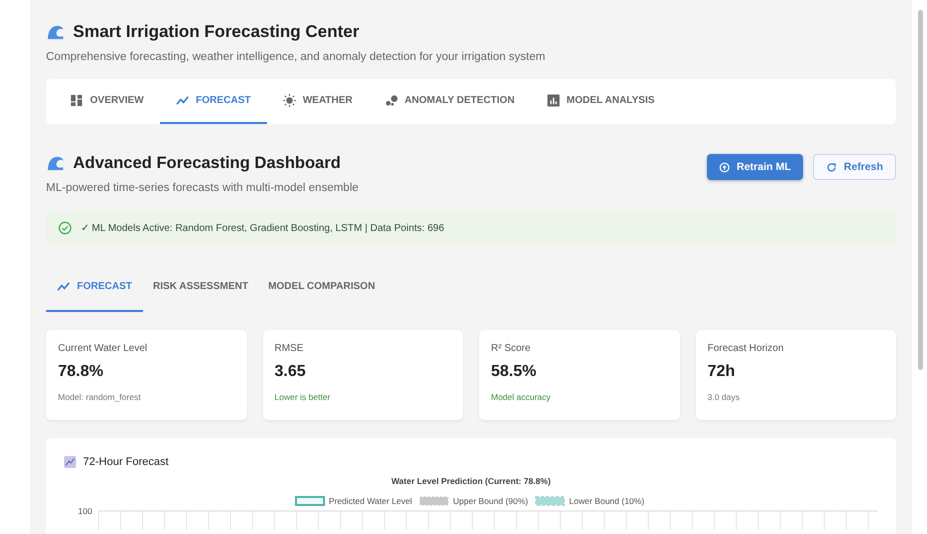  Describe the element at coordinates (471, 481) in the screenshot. I see `chart-title: Water Level Prediction (Current: 78.8%)` at that location.